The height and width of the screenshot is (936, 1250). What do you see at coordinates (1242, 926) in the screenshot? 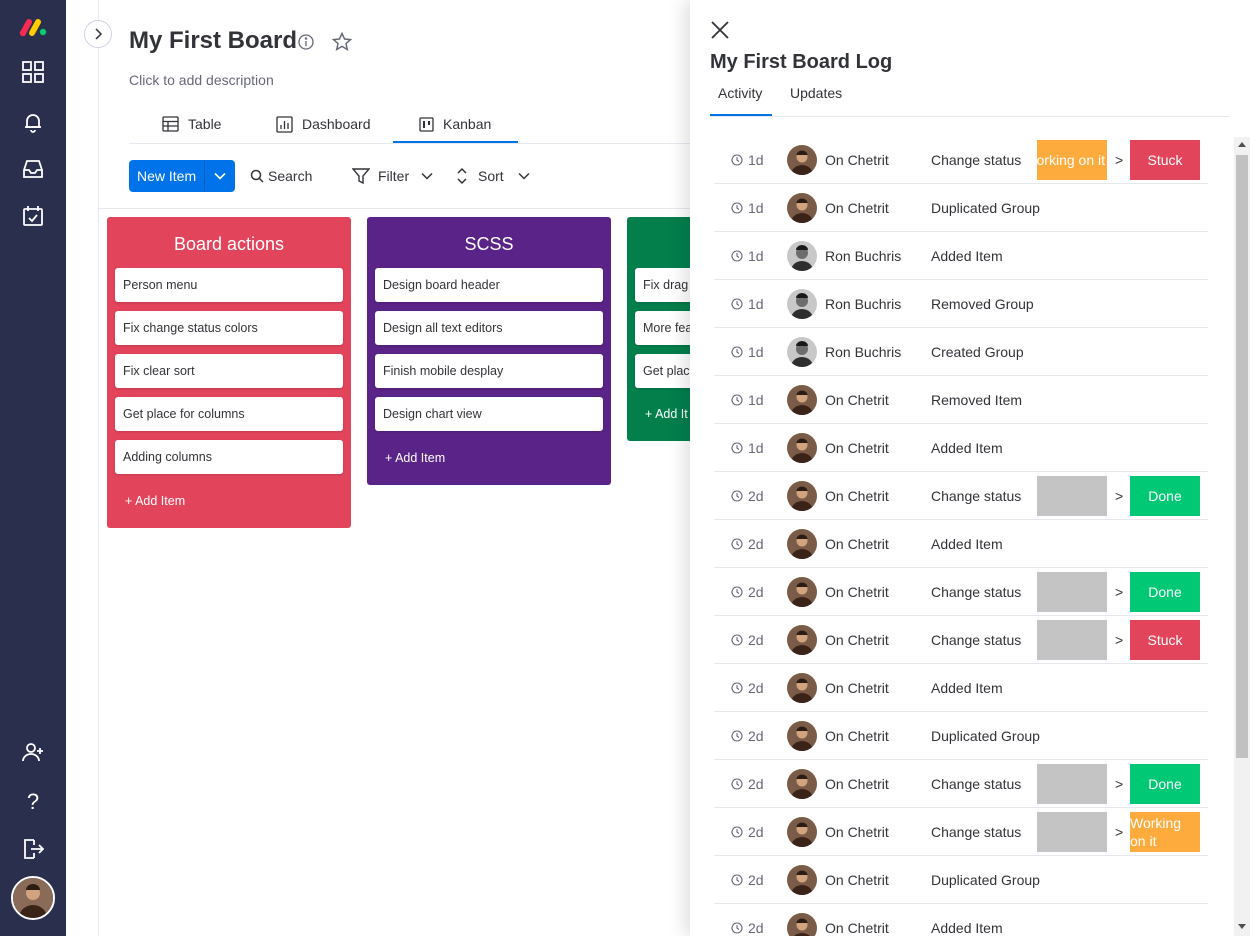
I see `scroll-down-arrow-icon` at bounding box center [1242, 926].